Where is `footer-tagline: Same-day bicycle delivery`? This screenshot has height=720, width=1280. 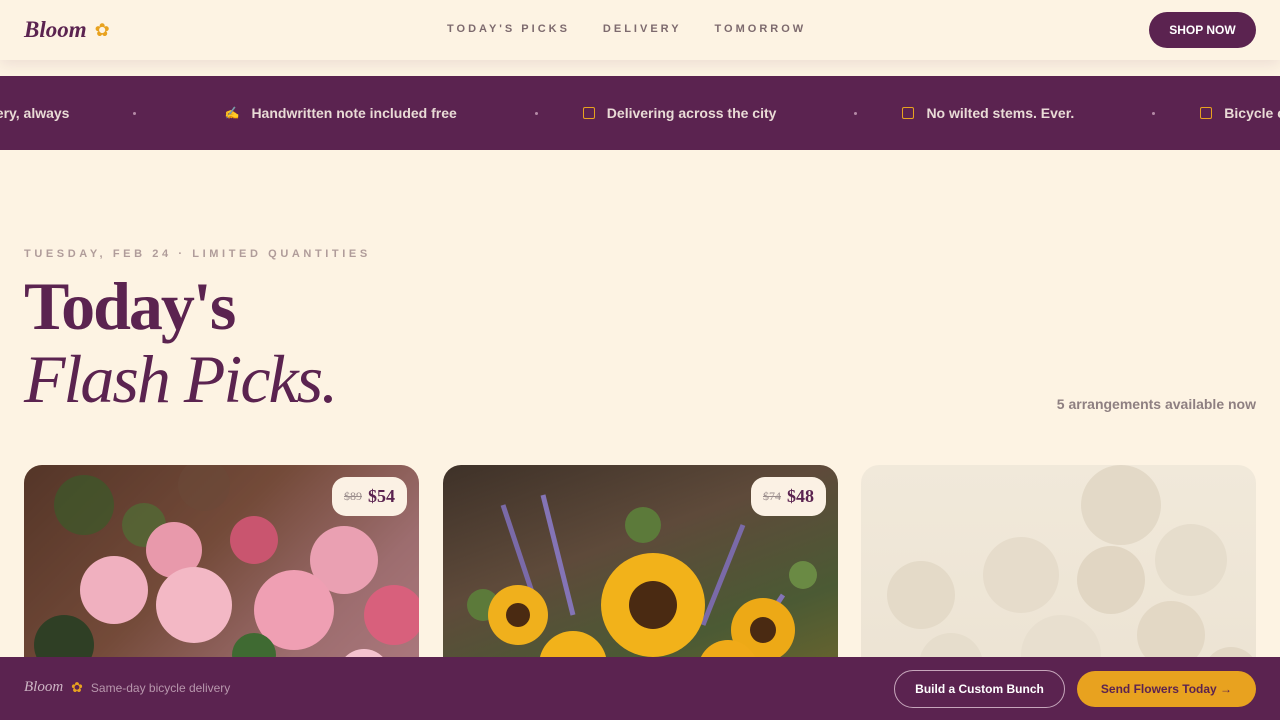 footer-tagline: Same-day bicycle delivery is located at coordinates (160, 687).